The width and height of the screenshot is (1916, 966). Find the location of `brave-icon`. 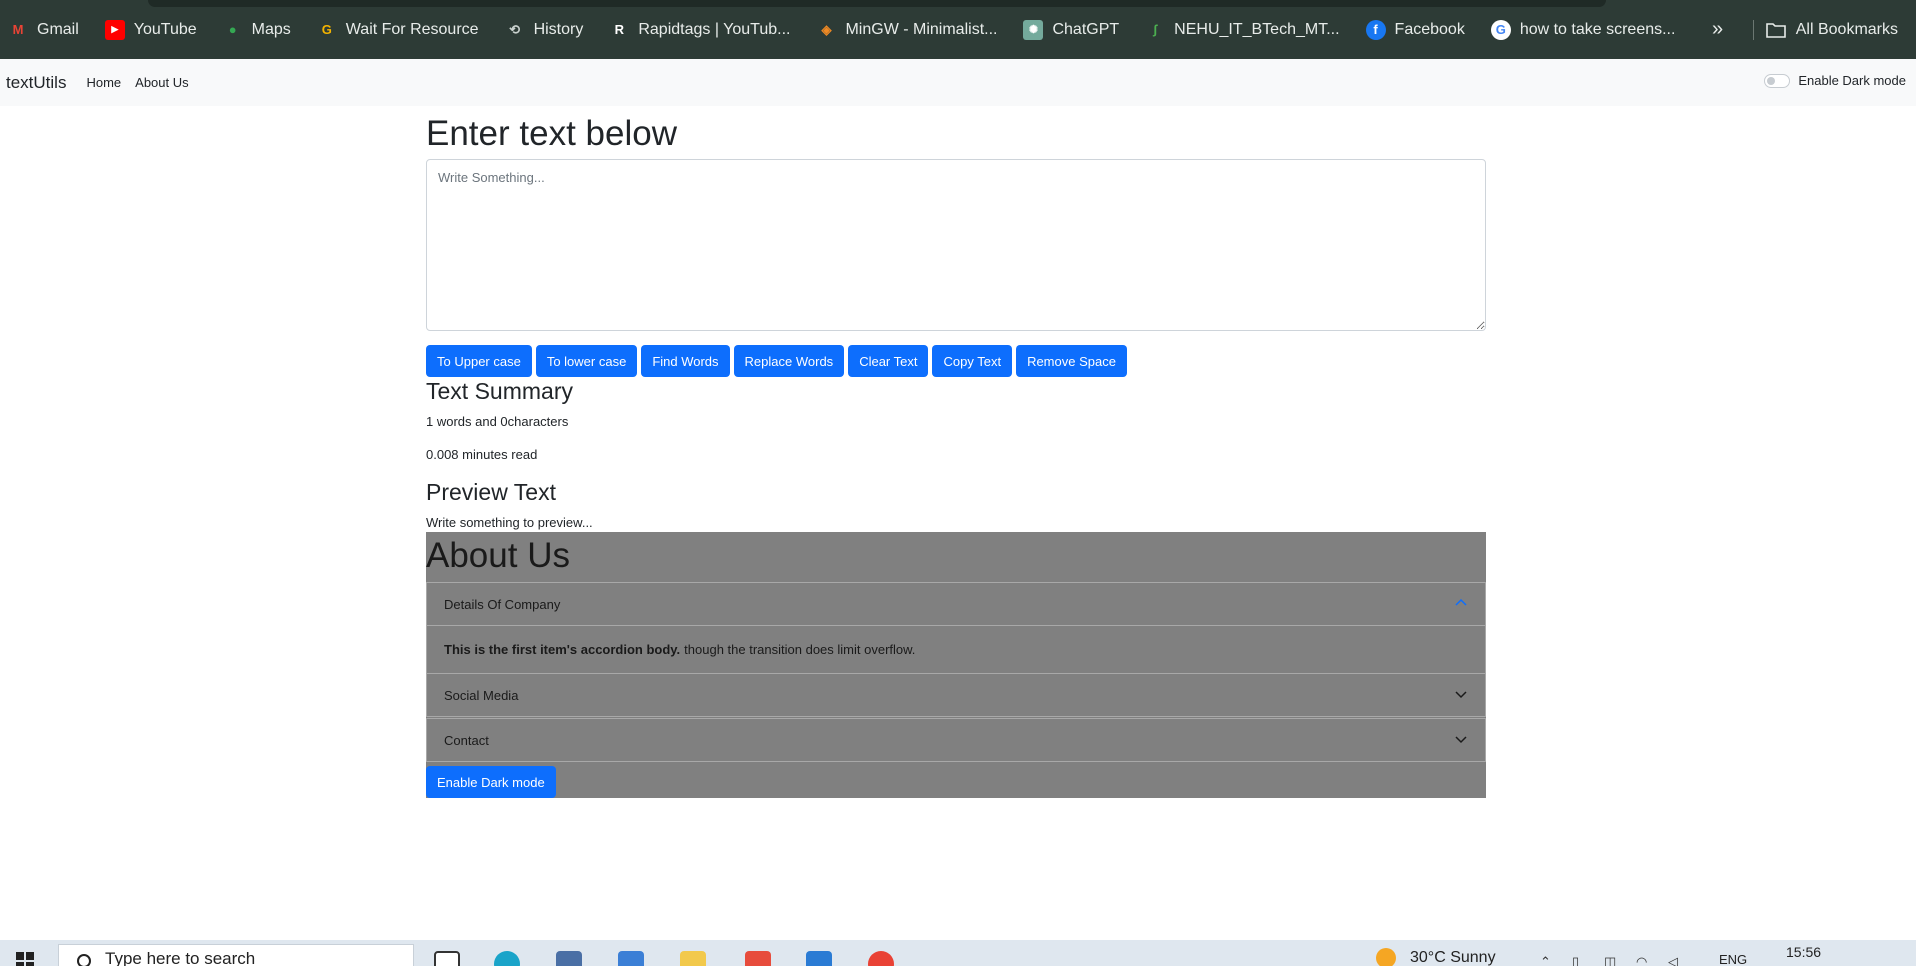

brave-icon is located at coordinates (758, 958).